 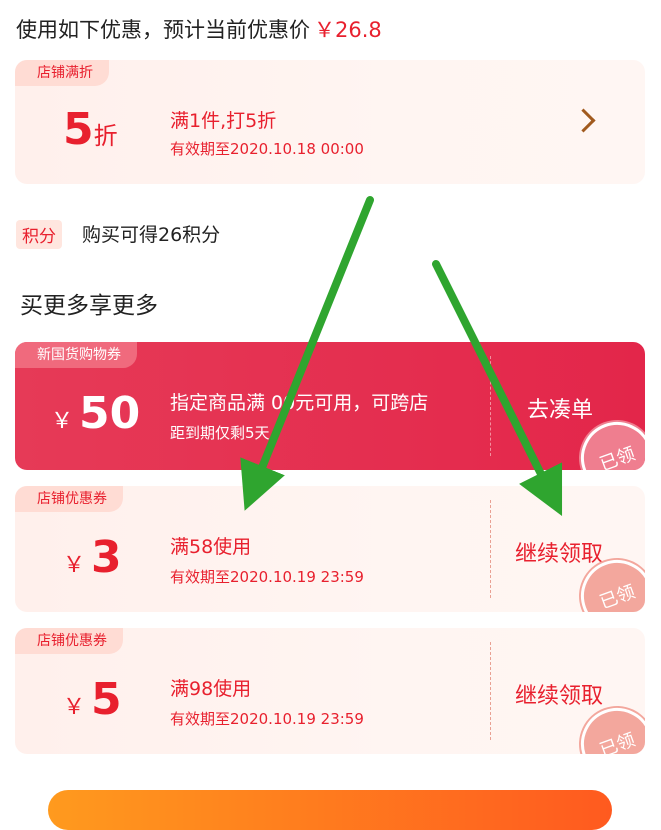 I want to click on points-text: 购买可得26积分, so click(x=151, y=235).